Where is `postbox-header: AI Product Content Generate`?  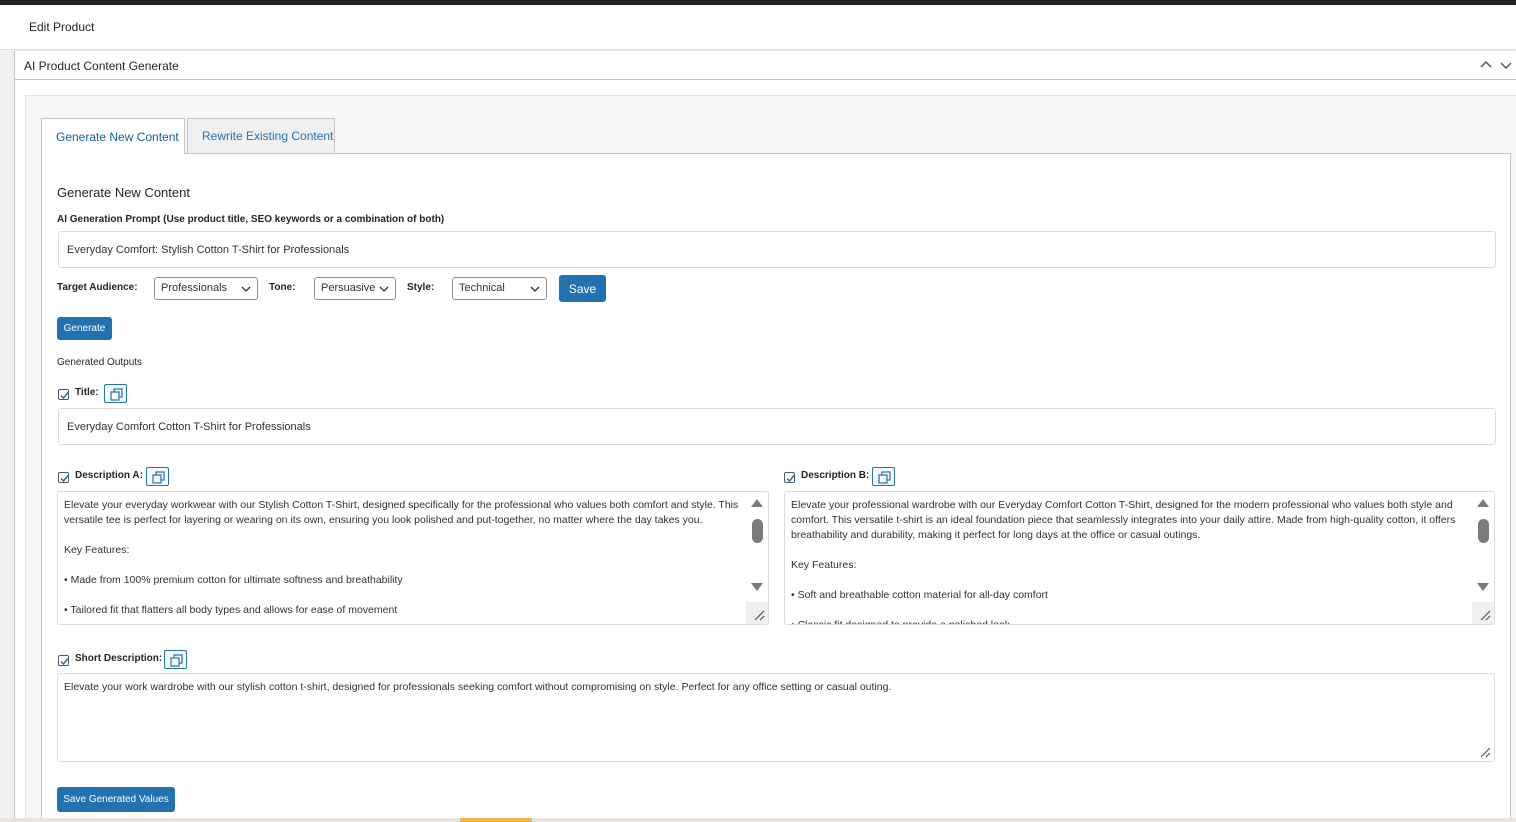 postbox-header: AI Product Content Generate is located at coordinates (765, 65).